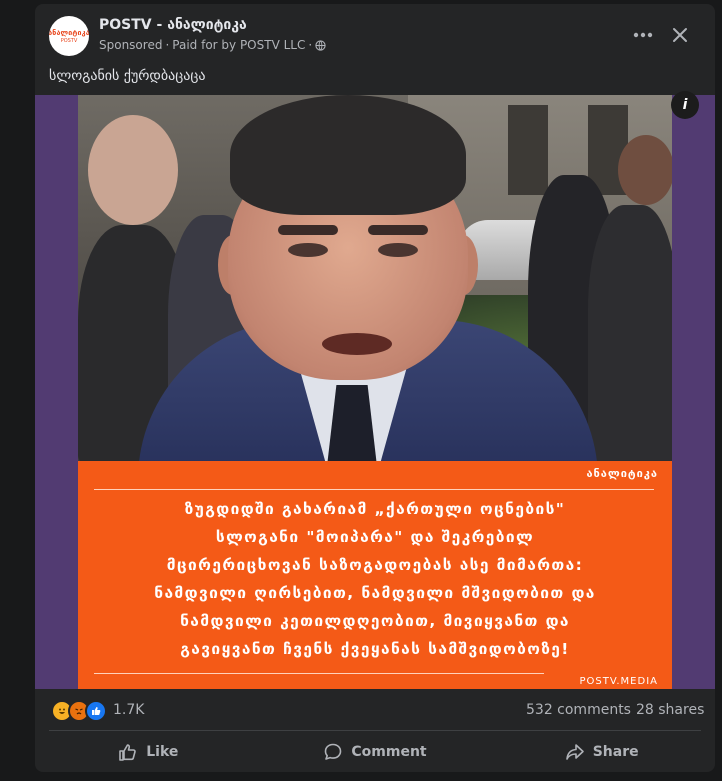 Image resolution: width=722 pixels, height=781 pixels. What do you see at coordinates (128, 752) in the screenshot?
I see `thumbs-up-icon` at bounding box center [128, 752].